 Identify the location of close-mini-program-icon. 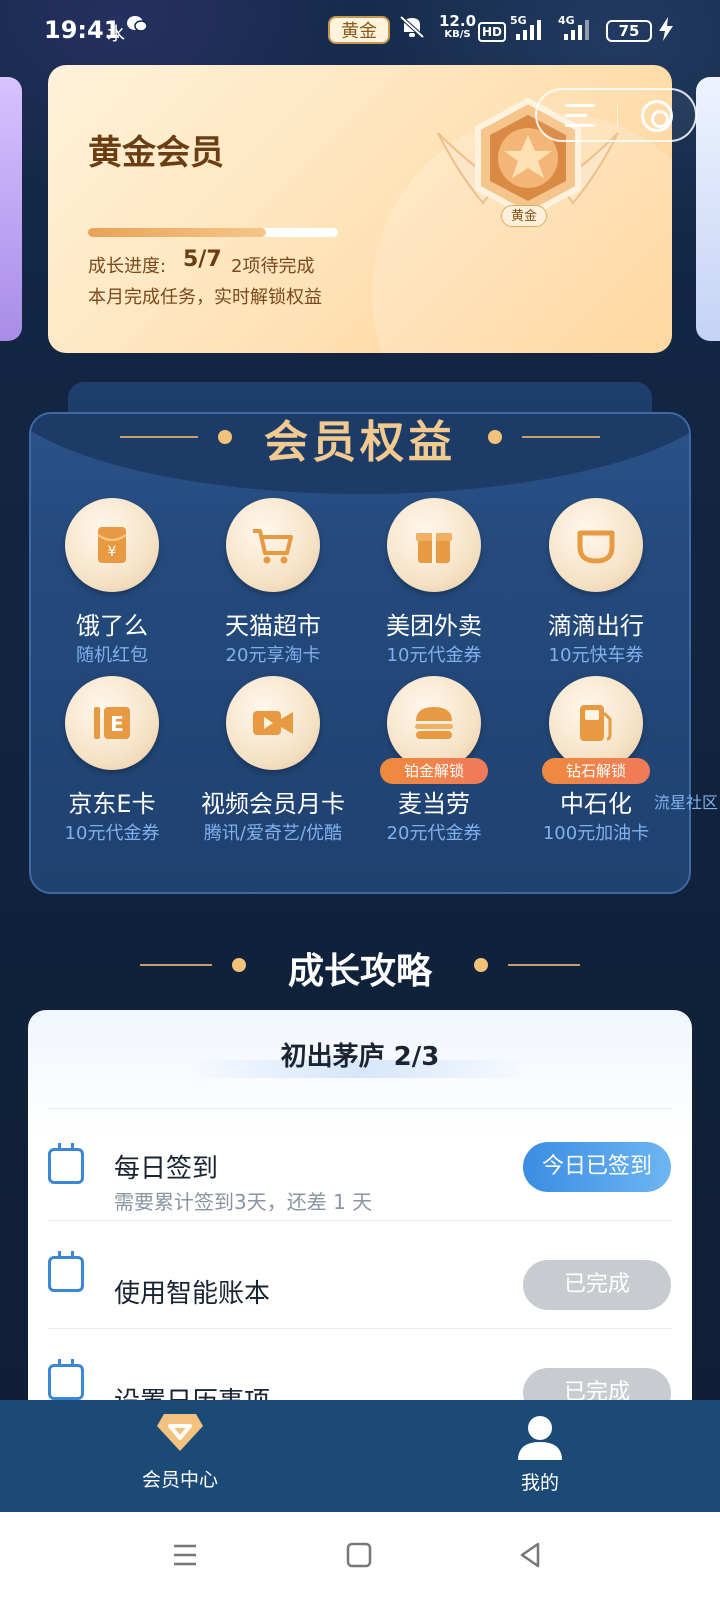
(657, 116).